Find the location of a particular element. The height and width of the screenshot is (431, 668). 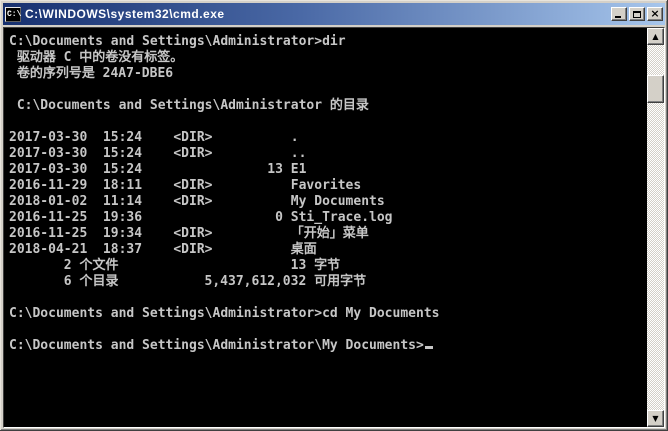

terminal-line: 2016-11-29 18:11 <DIR> Favorites is located at coordinates (185, 185).